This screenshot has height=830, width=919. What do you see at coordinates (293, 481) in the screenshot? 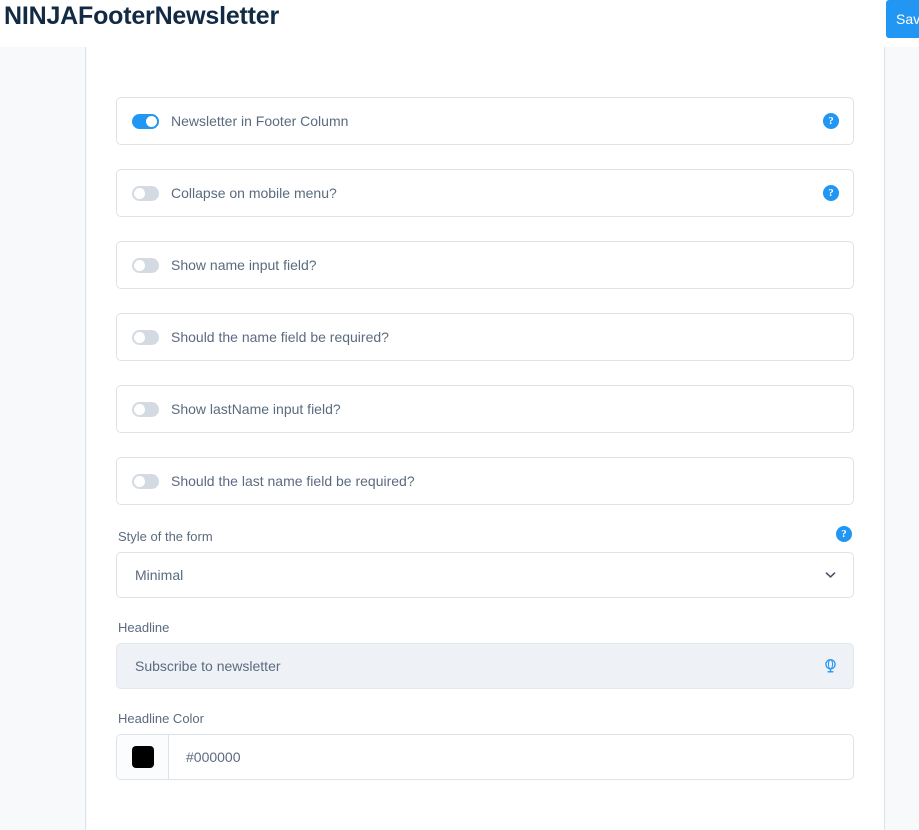
I see `toggle-label: Should the last name field be required?` at bounding box center [293, 481].